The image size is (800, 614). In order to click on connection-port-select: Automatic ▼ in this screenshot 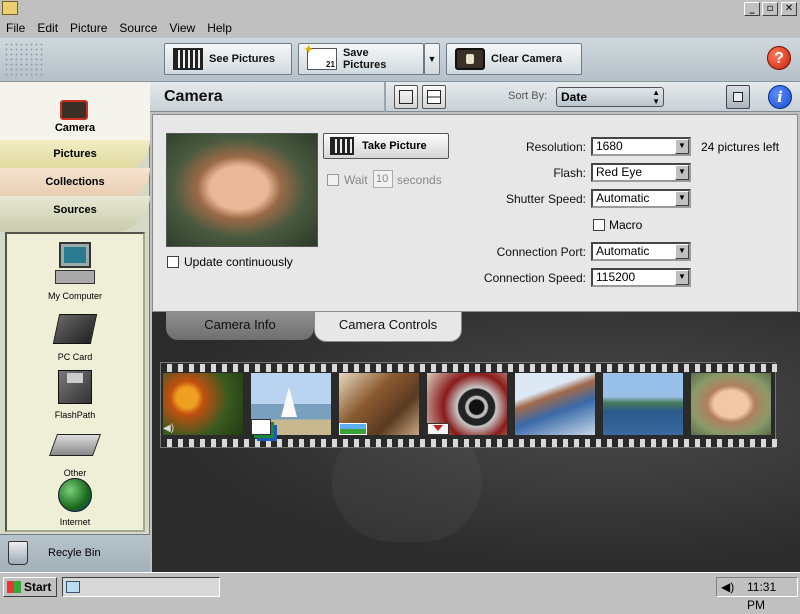, I will do `click(641, 251)`.